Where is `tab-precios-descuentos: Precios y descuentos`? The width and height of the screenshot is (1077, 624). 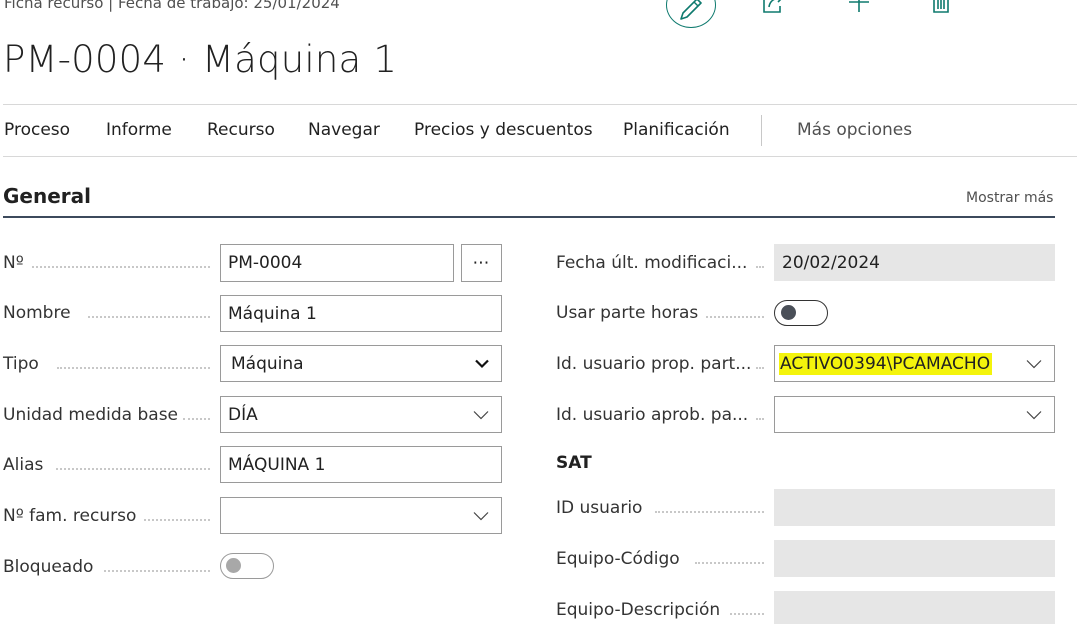
tab-precios-descuentos: Precios y descuentos is located at coordinates (503, 130).